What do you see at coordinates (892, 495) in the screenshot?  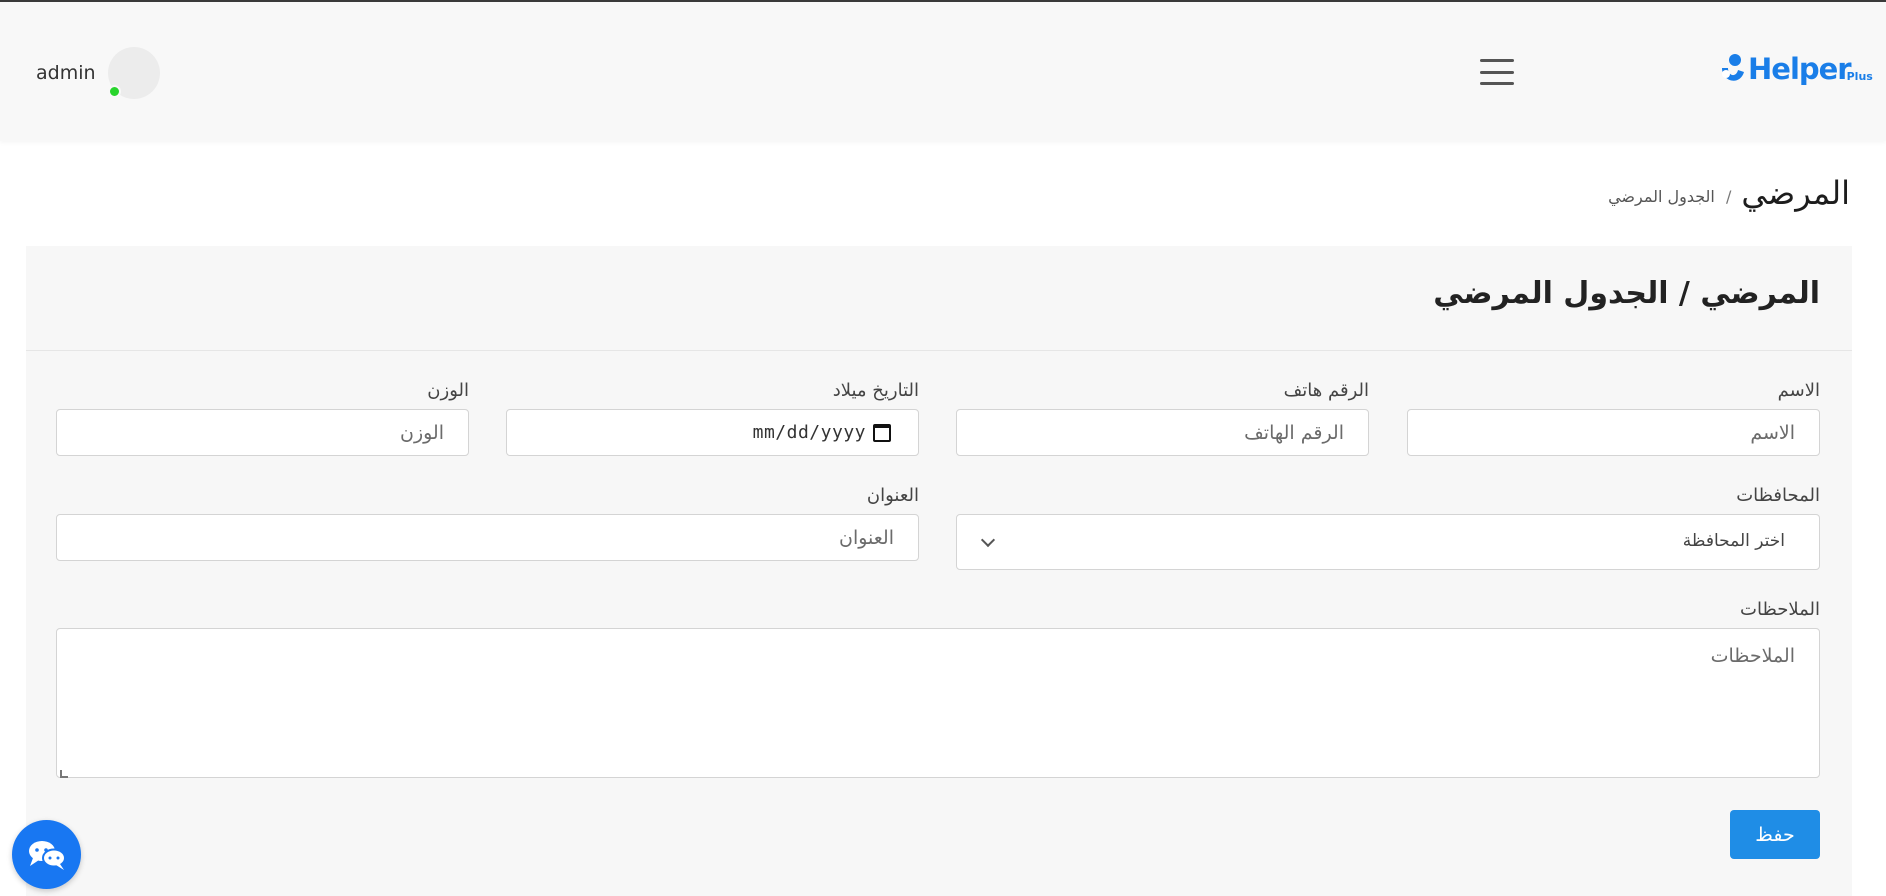 I see `address-label: العنوان` at bounding box center [892, 495].